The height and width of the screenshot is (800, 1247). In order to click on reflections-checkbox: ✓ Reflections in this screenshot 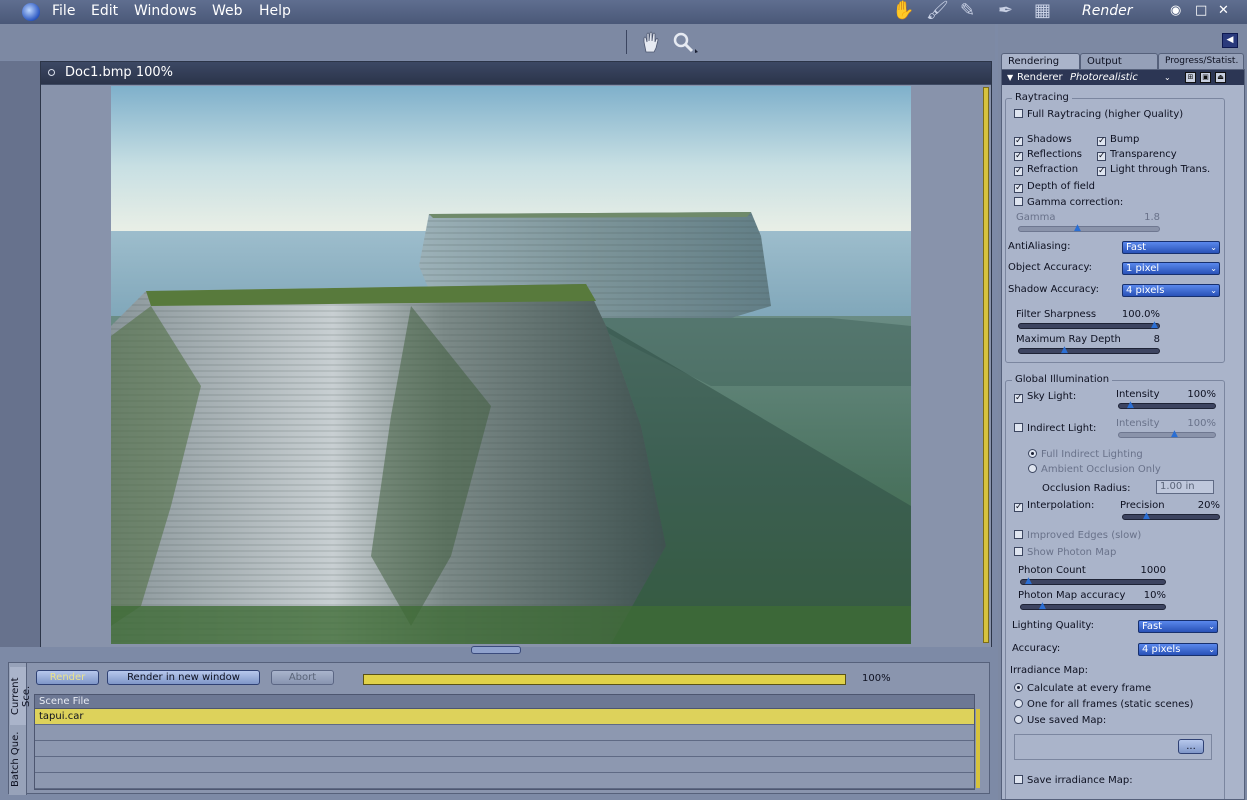, I will do `click(1048, 155)`.